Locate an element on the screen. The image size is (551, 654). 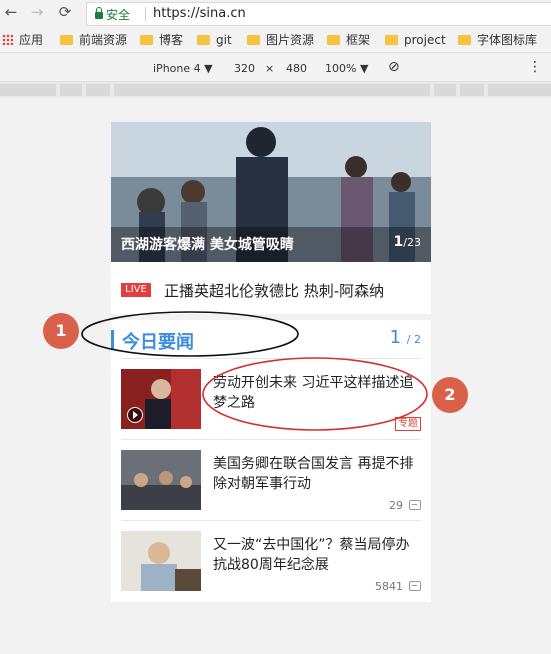
bookmark-label: 博客 is located at coordinates (171, 40).